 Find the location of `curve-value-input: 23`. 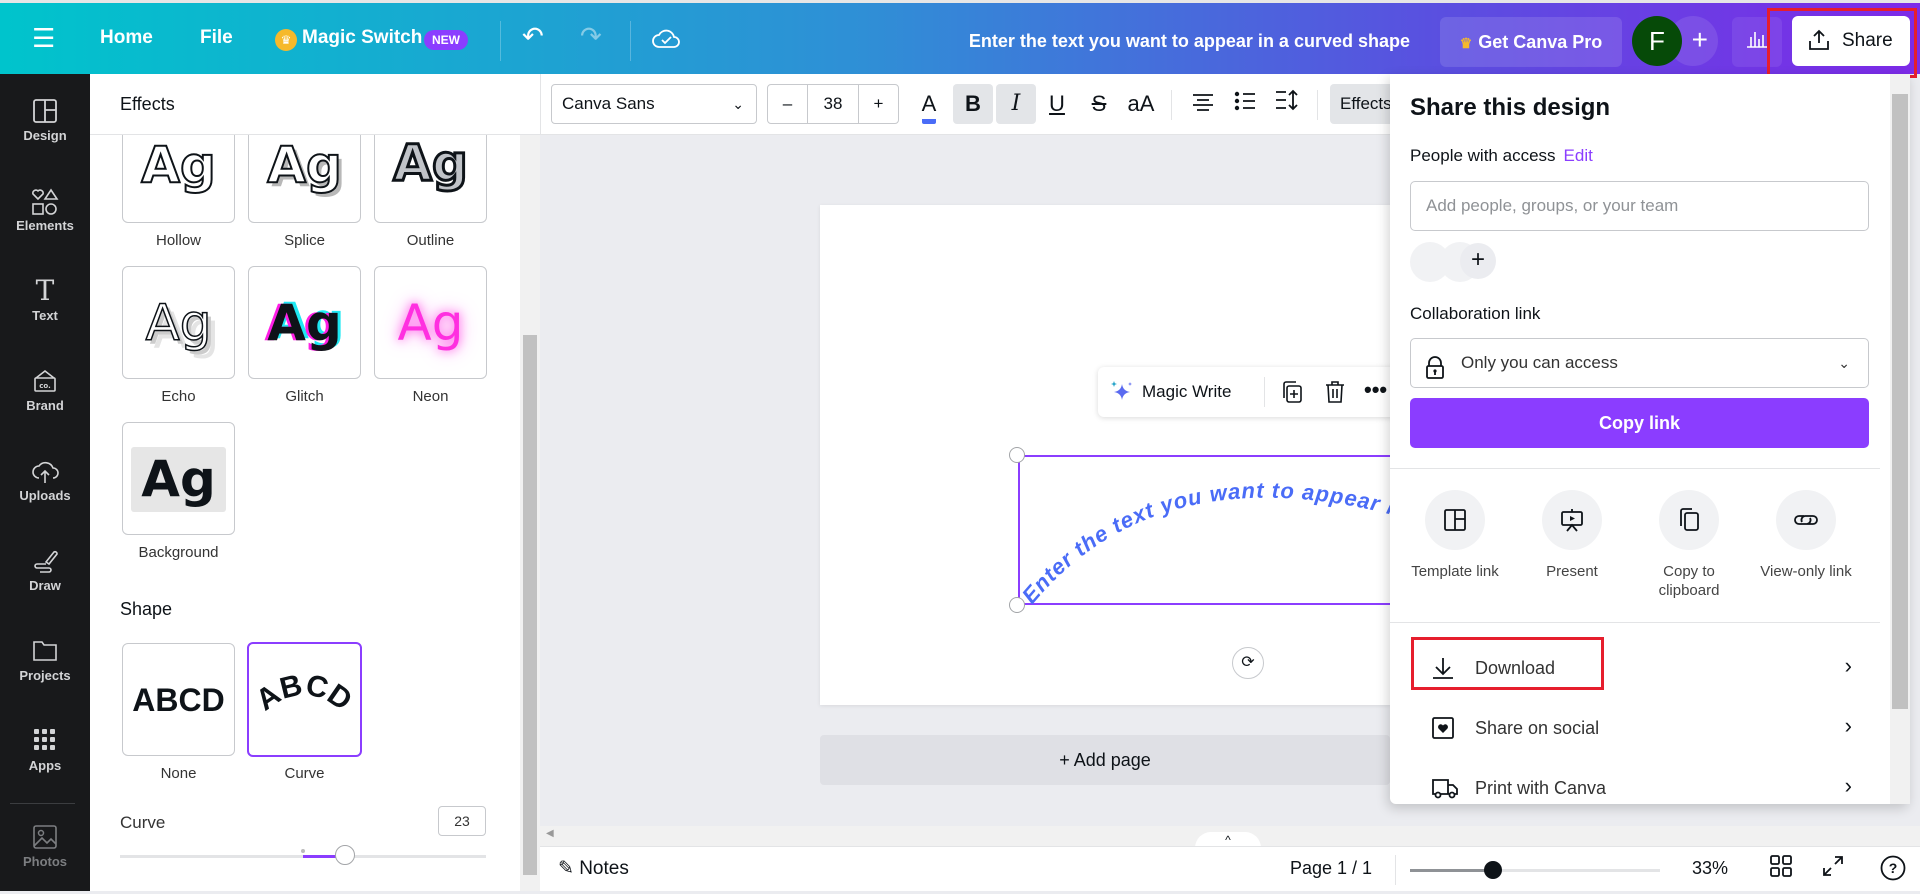

curve-value-input: 23 is located at coordinates (462, 821).